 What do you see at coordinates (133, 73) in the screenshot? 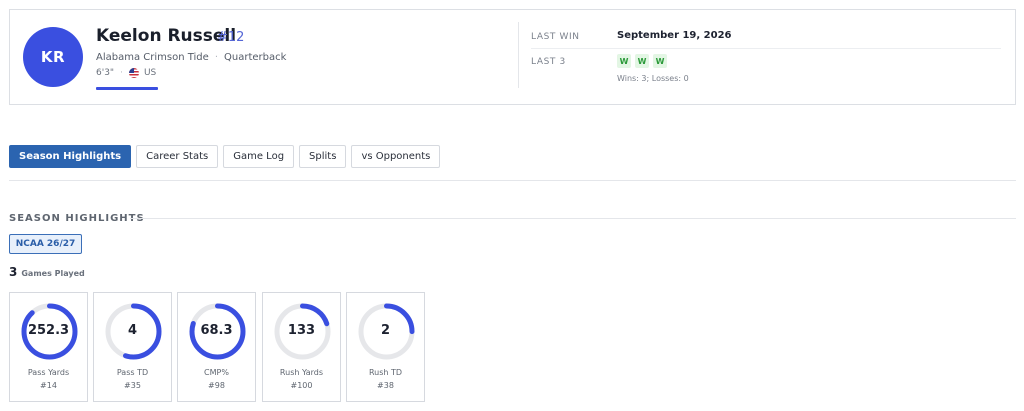
I see `us-flag-icon` at bounding box center [133, 73].